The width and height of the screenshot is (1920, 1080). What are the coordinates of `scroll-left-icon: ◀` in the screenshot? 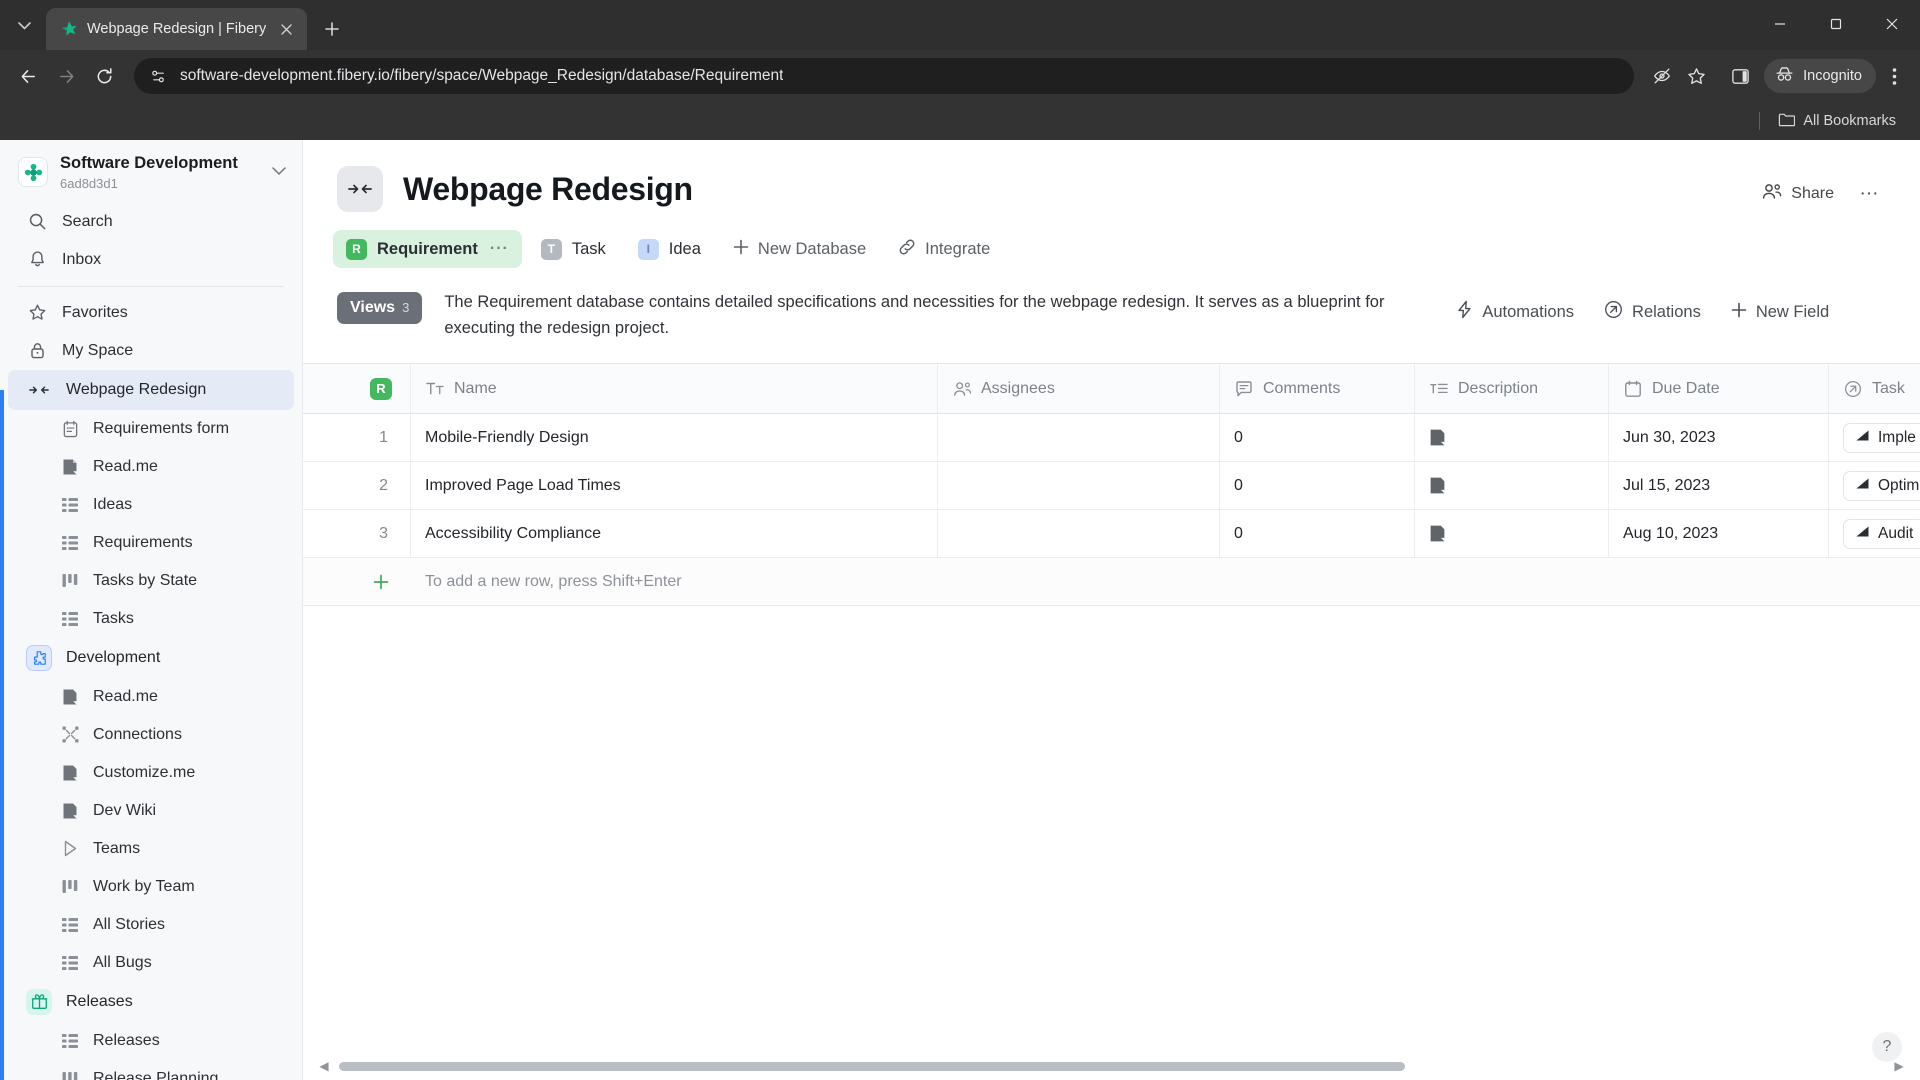 It's located at (324, 1066).